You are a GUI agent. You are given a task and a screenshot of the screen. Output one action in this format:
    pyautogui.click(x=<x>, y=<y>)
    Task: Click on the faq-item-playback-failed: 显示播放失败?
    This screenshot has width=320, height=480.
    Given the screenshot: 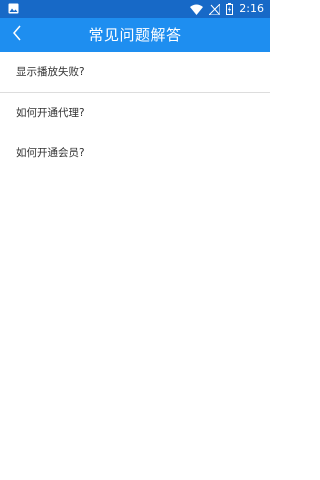 What is the action you would take?
    pyautogui.click(x=135, y=72)
    